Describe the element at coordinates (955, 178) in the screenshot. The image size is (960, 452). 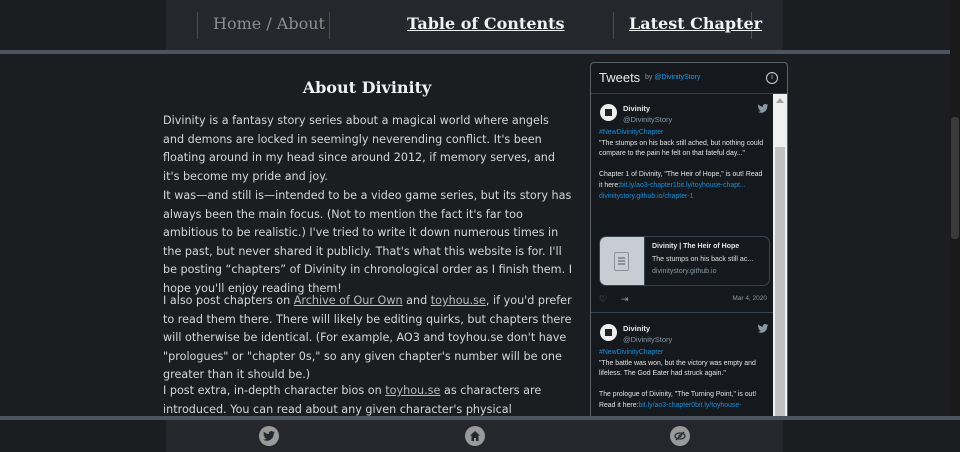
I see `page-scrollbar-thumb` at that location.